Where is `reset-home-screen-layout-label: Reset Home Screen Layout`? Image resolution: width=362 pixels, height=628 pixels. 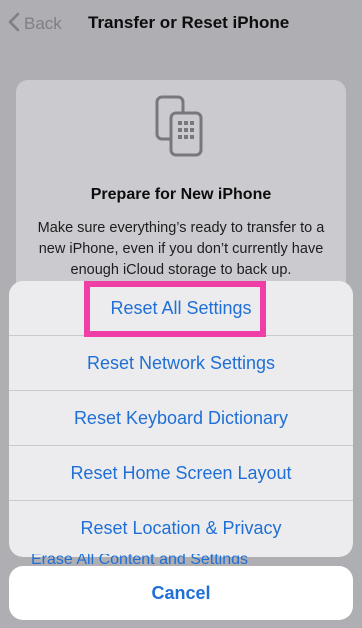 reset-home-screen-layout-label: Reset Home Screen Layout is located at coordinates (181, 472).